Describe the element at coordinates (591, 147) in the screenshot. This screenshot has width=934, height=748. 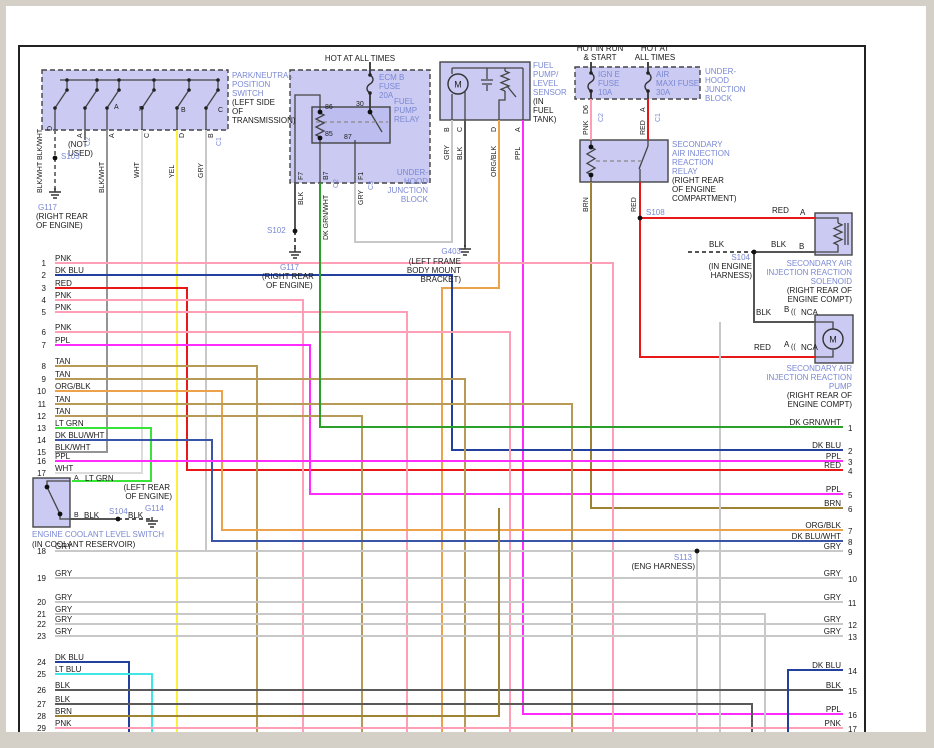
I see `sair-coil-top` at that location.